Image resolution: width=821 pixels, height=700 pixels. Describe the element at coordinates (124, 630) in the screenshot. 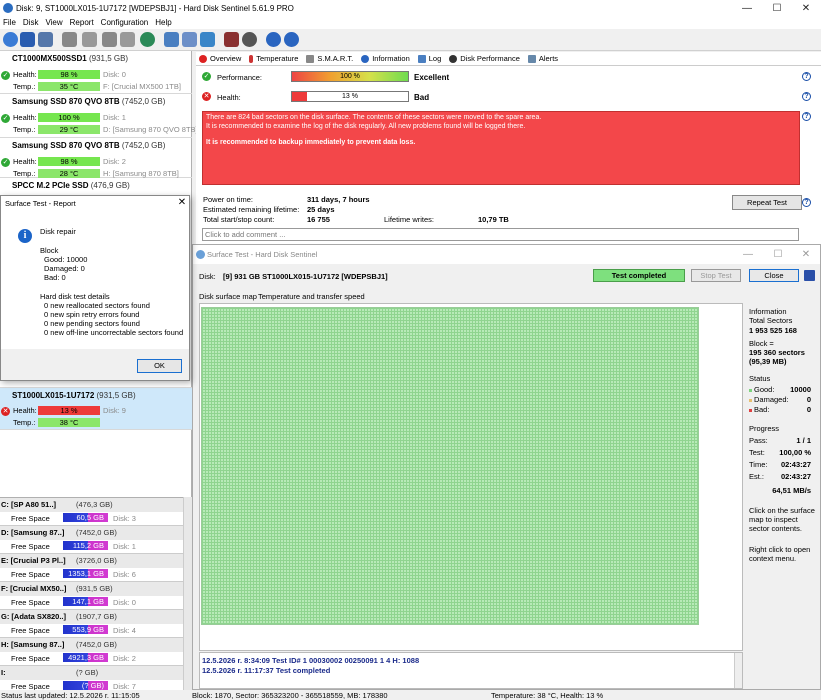

I see `volume-disk: Disk: 4` at that location.